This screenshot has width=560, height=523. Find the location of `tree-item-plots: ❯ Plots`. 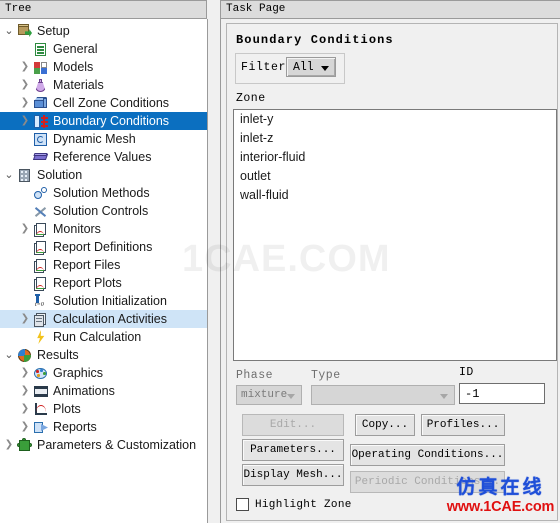

tree-item-plots: ❯ Plots is located at coordinates (103, 409).